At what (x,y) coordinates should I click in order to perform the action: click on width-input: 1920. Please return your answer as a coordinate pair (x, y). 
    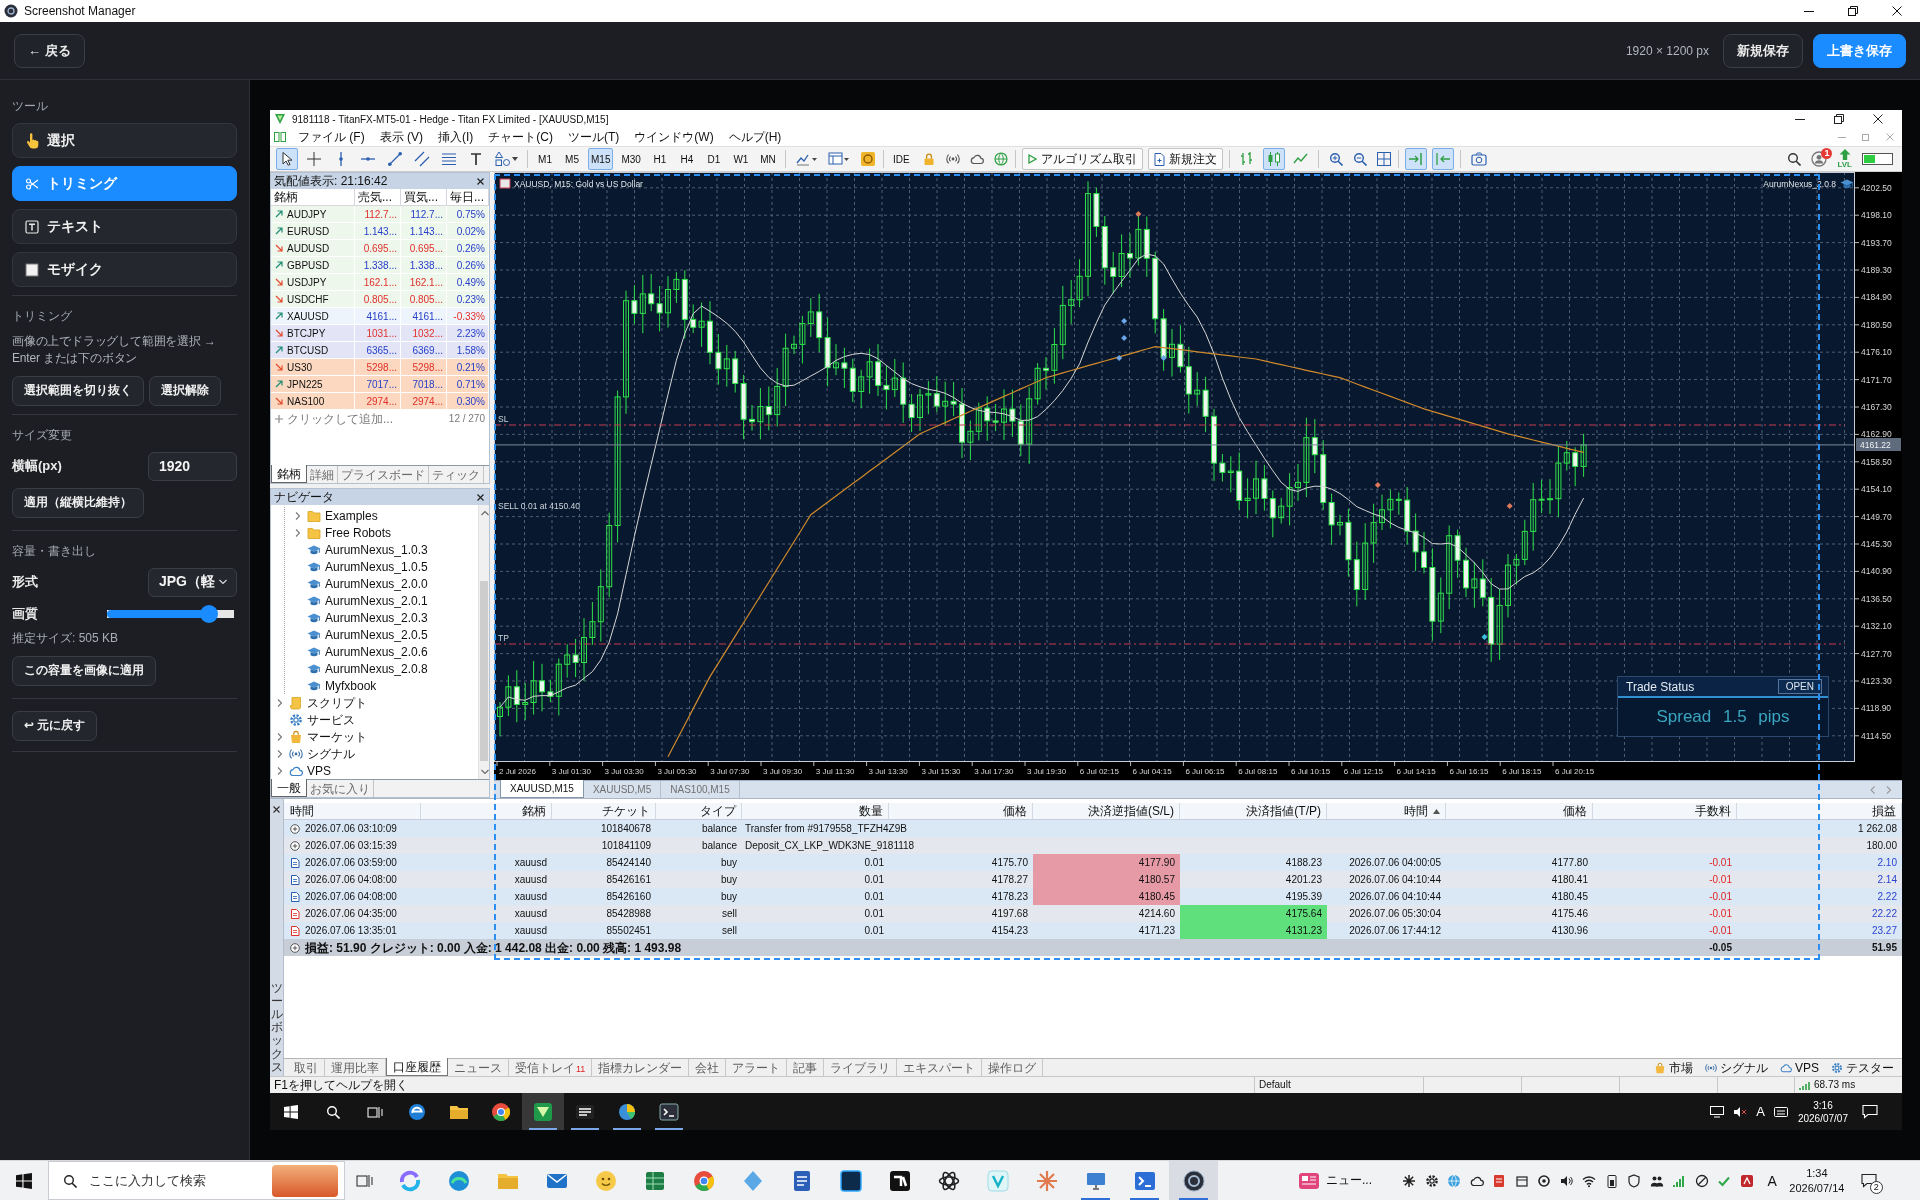
    Looking at the image, I should click on (192, 466).